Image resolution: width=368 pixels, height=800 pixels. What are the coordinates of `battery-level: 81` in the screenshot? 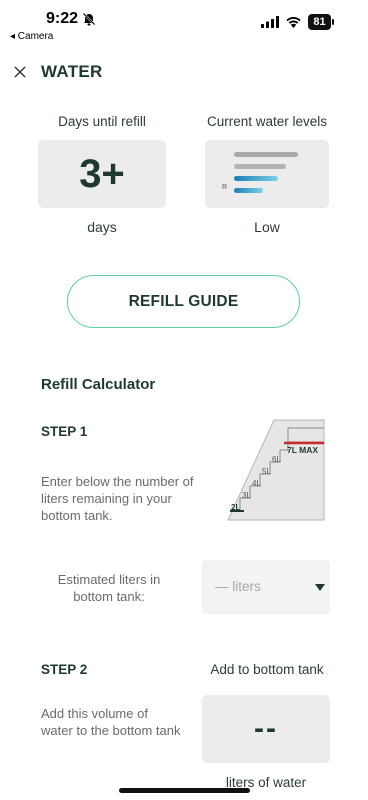 It's located at (319, 22).